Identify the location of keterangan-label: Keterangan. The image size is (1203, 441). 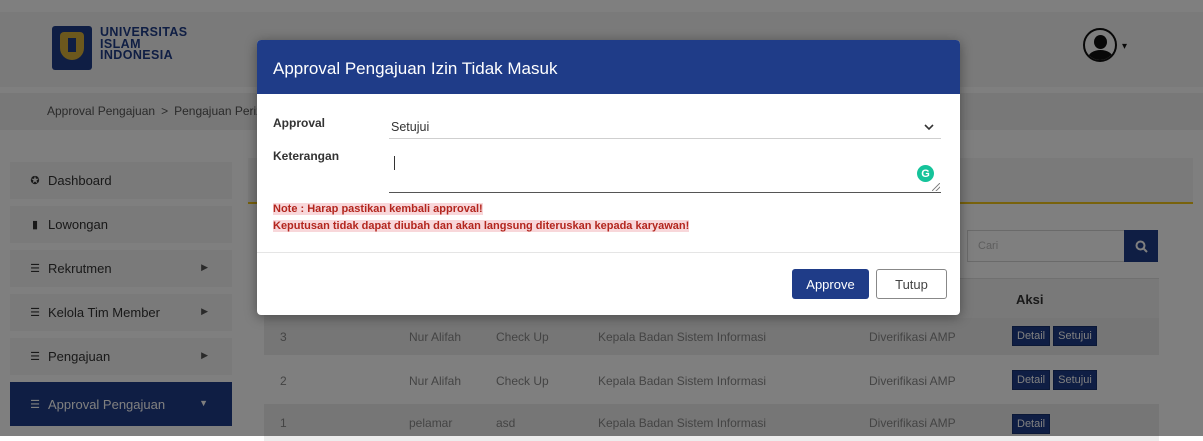
(306, 156).